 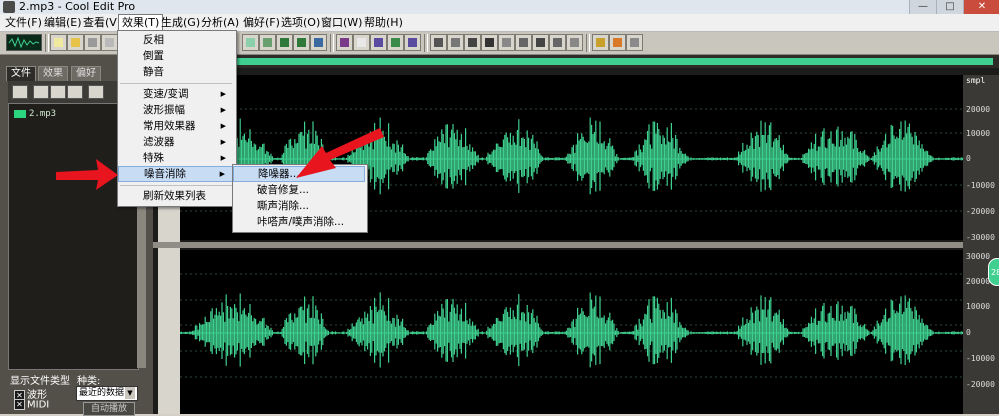 What do you see at coordinates (978, 256) in the screenshot?
I see `scale-tick: 30000` at bounding box center [978, 256].